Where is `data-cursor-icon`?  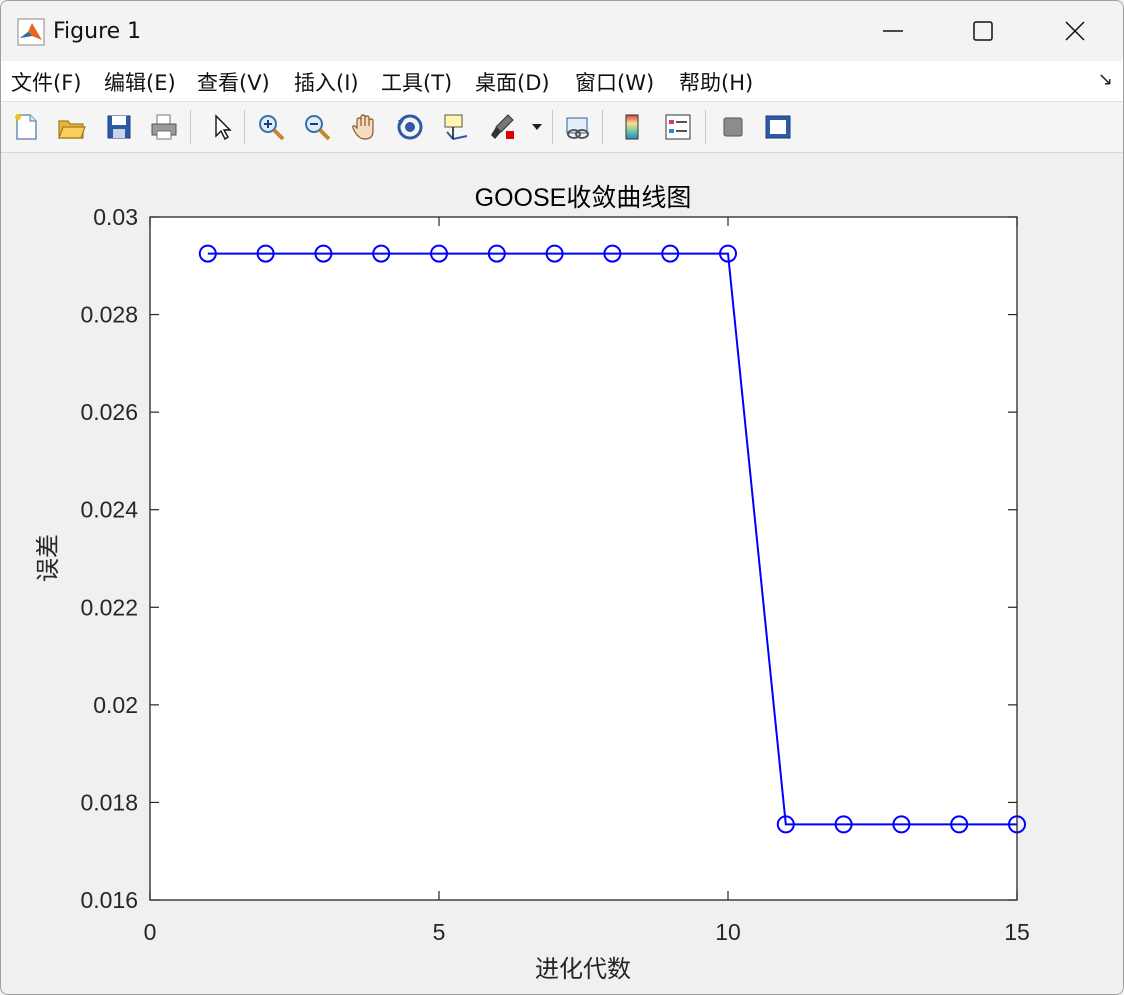 data-cursor-icon is located at coordinates (456, 127).